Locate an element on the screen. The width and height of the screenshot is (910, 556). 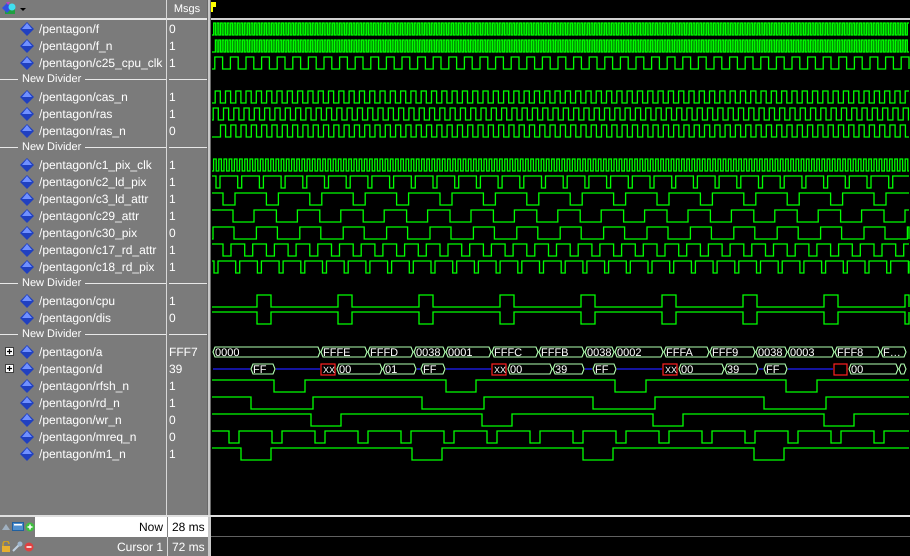
bus-value-segment: 0002 is located at coordinates (639, 352).